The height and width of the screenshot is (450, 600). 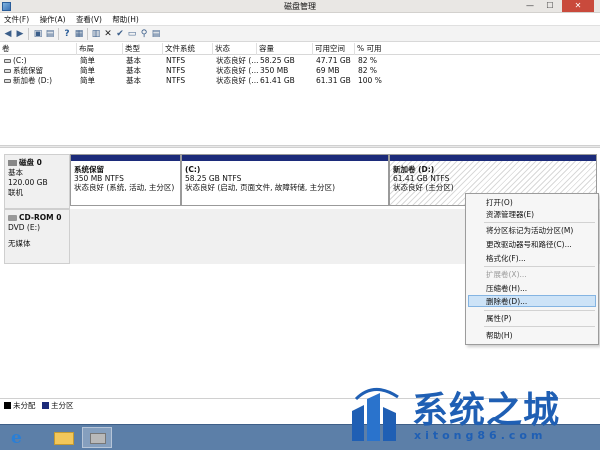 I want to click on column-percent-free: % 可用, so click(x=379, y=49).